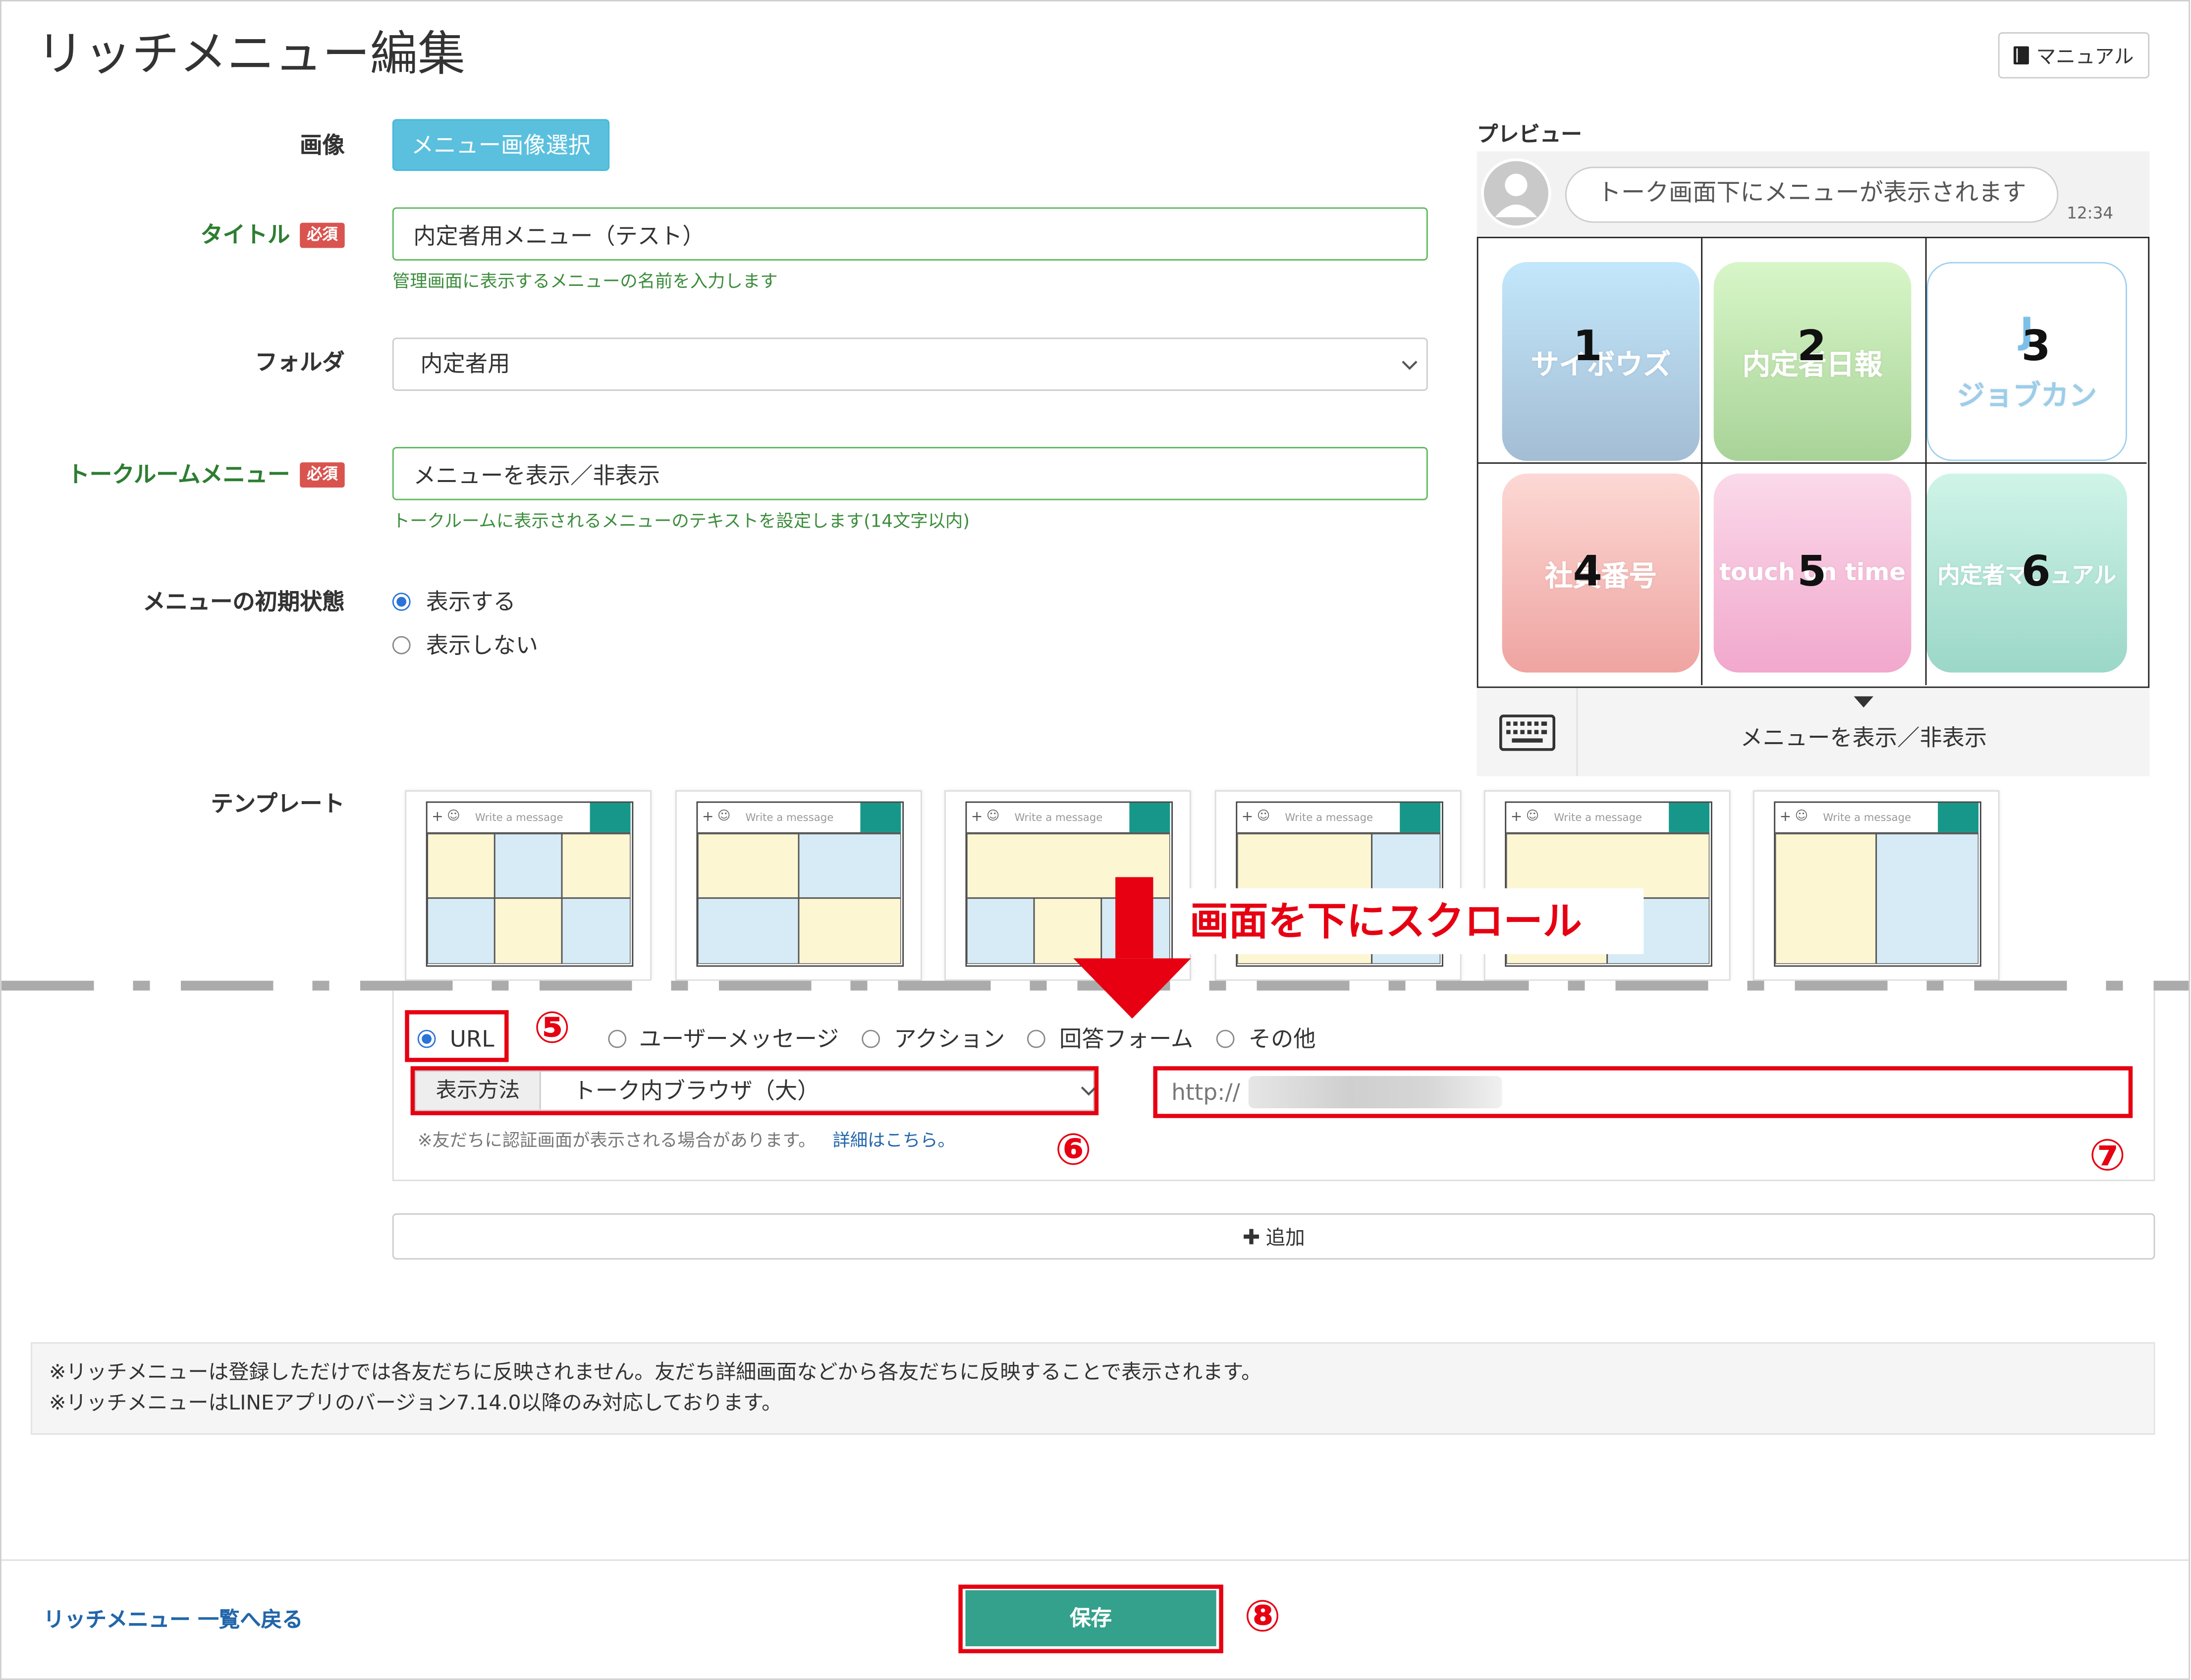 This screenshot has height=1680, width=2191. Describe the element at coordinates (173, 475) in the screenshot. I see `talkroom-menu-label: トークルームメニュー 必須` at that location.